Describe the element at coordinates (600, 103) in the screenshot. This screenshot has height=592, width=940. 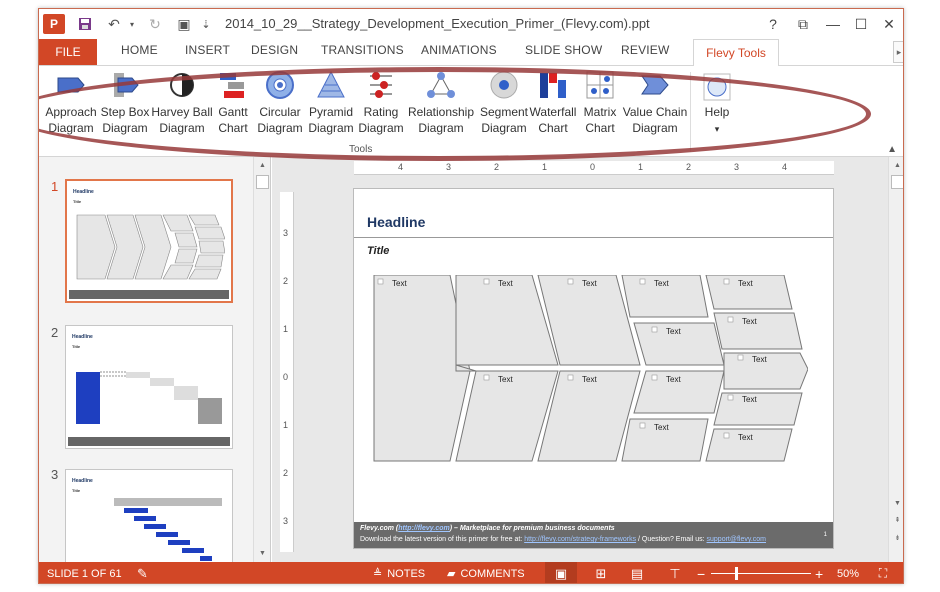
I see `matrix-chart-button: Matrix Chart` at that location.